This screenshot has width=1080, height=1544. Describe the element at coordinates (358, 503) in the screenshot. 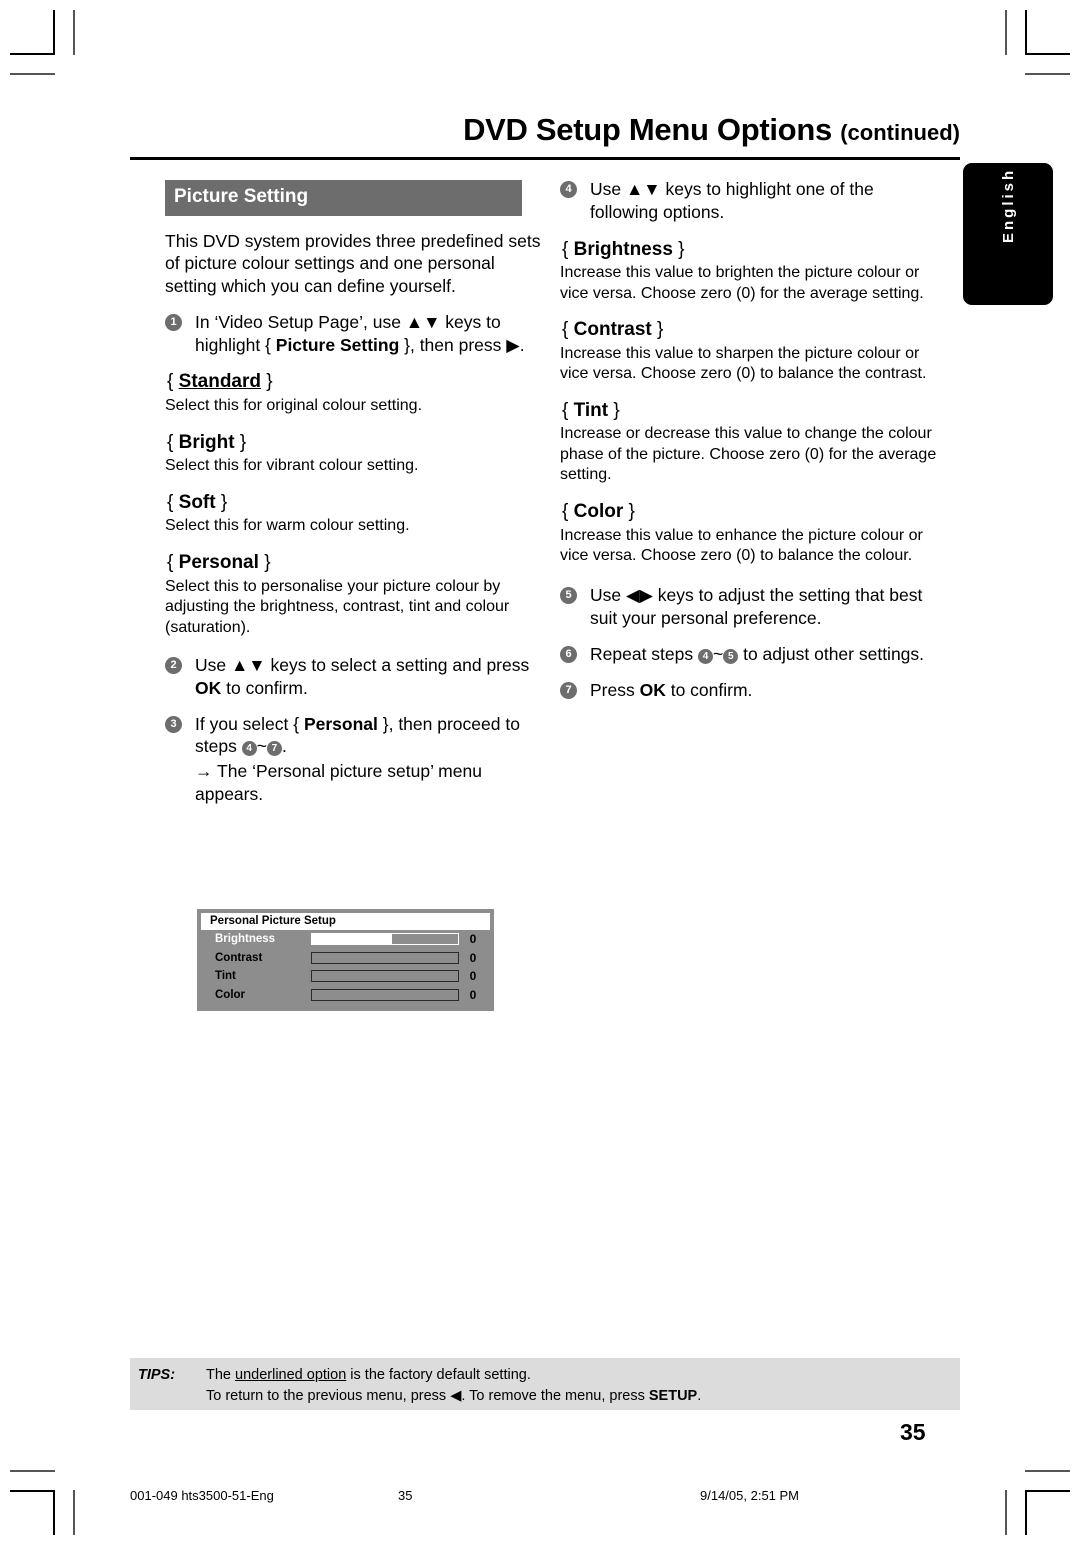

I see `option-soft-heading: { Soft }` at that location.